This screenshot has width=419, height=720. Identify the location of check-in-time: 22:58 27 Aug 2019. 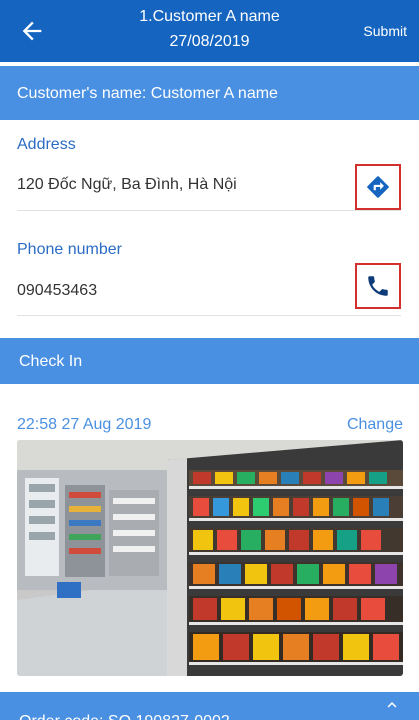
(84, 424).